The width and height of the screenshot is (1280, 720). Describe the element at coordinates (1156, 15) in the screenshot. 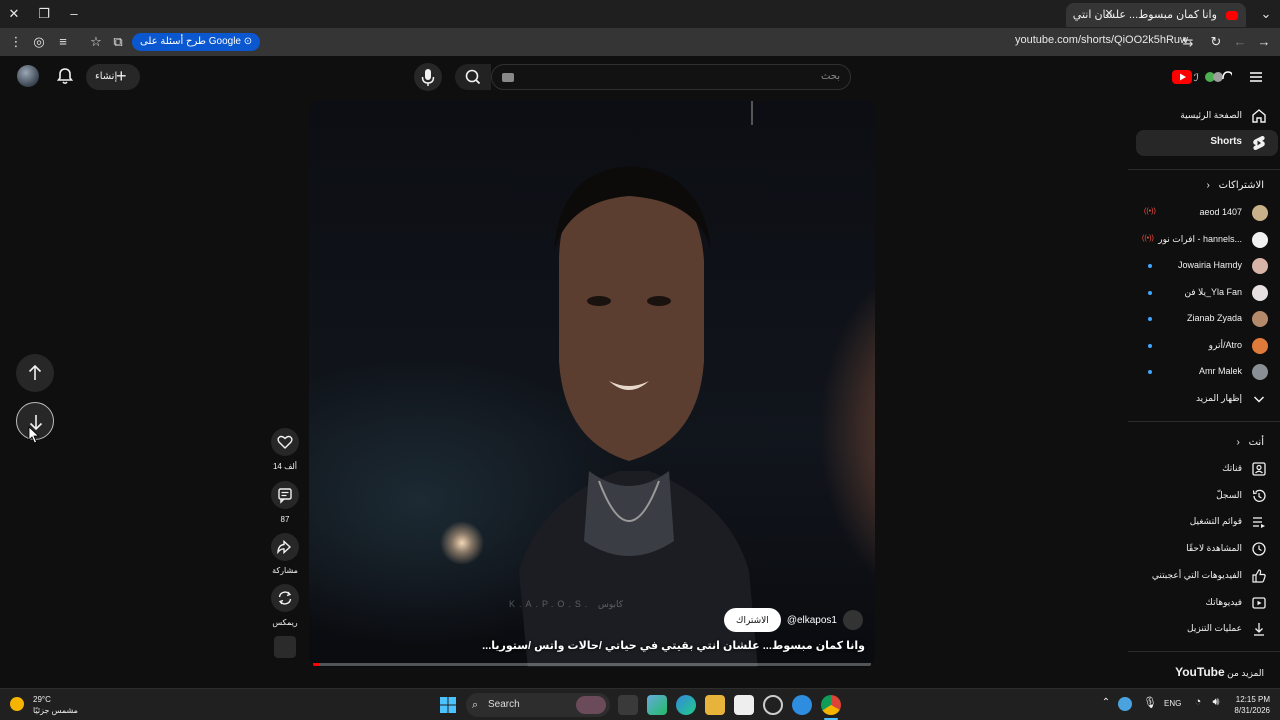

I see `tab-youtube-shorts: وانا كمان مبسوط... علشان انتي` at that location.